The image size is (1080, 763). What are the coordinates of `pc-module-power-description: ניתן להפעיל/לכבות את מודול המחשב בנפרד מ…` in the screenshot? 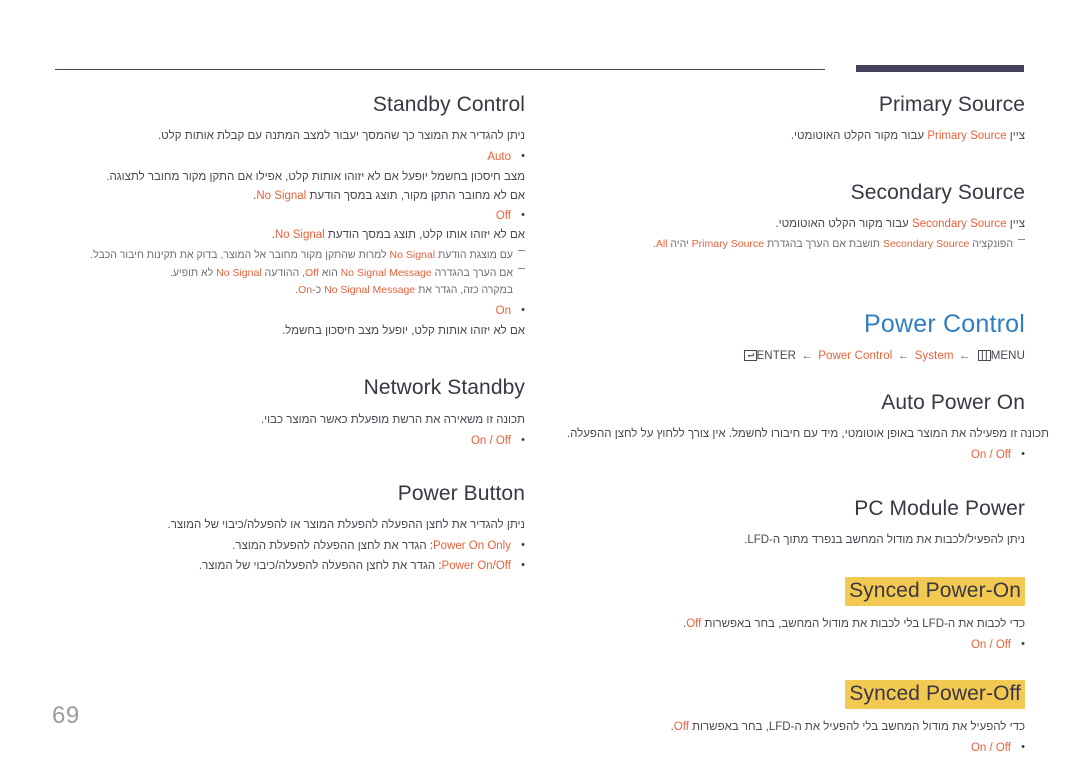 It's located at (884, 540).